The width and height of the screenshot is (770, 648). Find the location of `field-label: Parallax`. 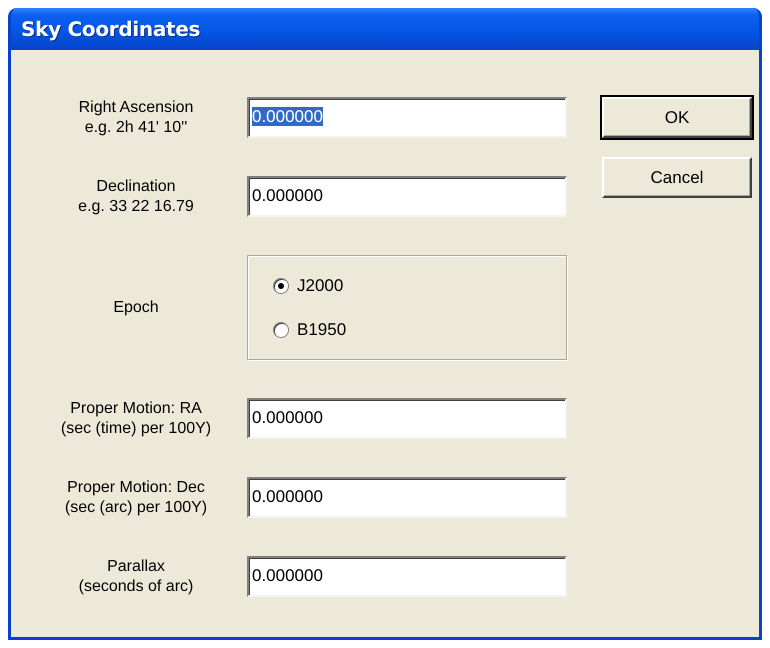

field-label: Parallax is located at coordinates (136, 566).